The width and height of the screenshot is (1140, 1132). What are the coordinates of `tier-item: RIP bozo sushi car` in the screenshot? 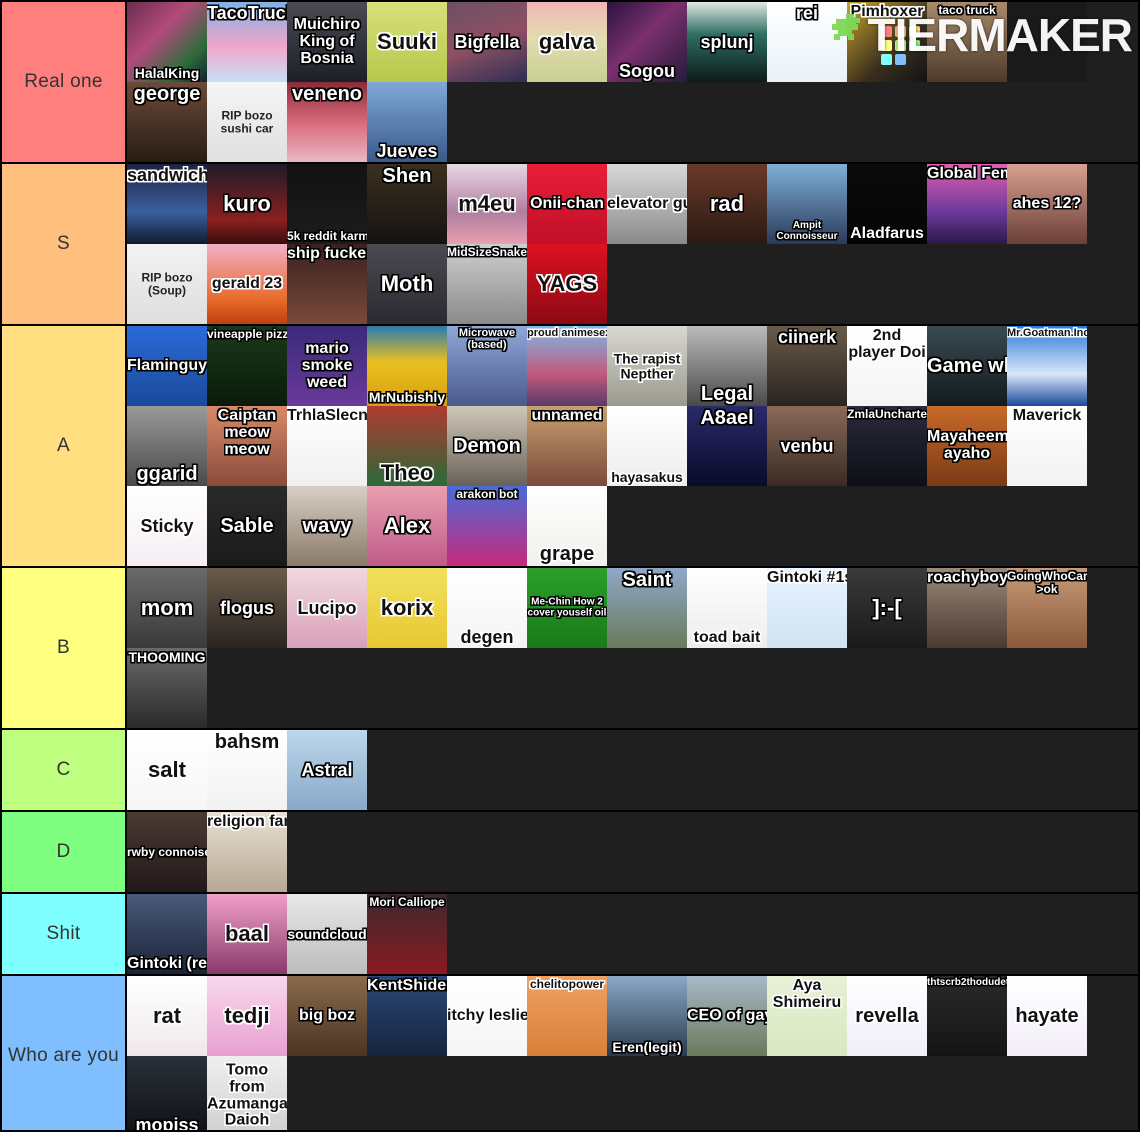 It's located at (247, 122).